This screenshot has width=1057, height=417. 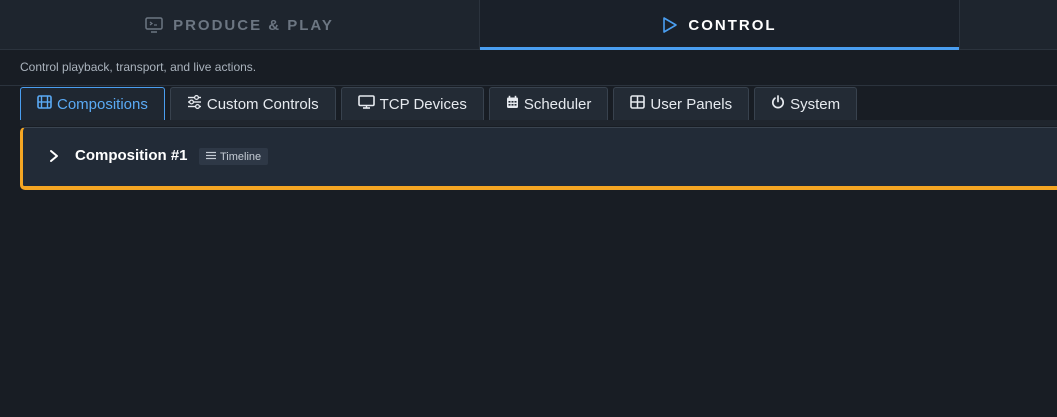 I want to click on composition-type-badge: Timeline, so click(x=234, y=156).